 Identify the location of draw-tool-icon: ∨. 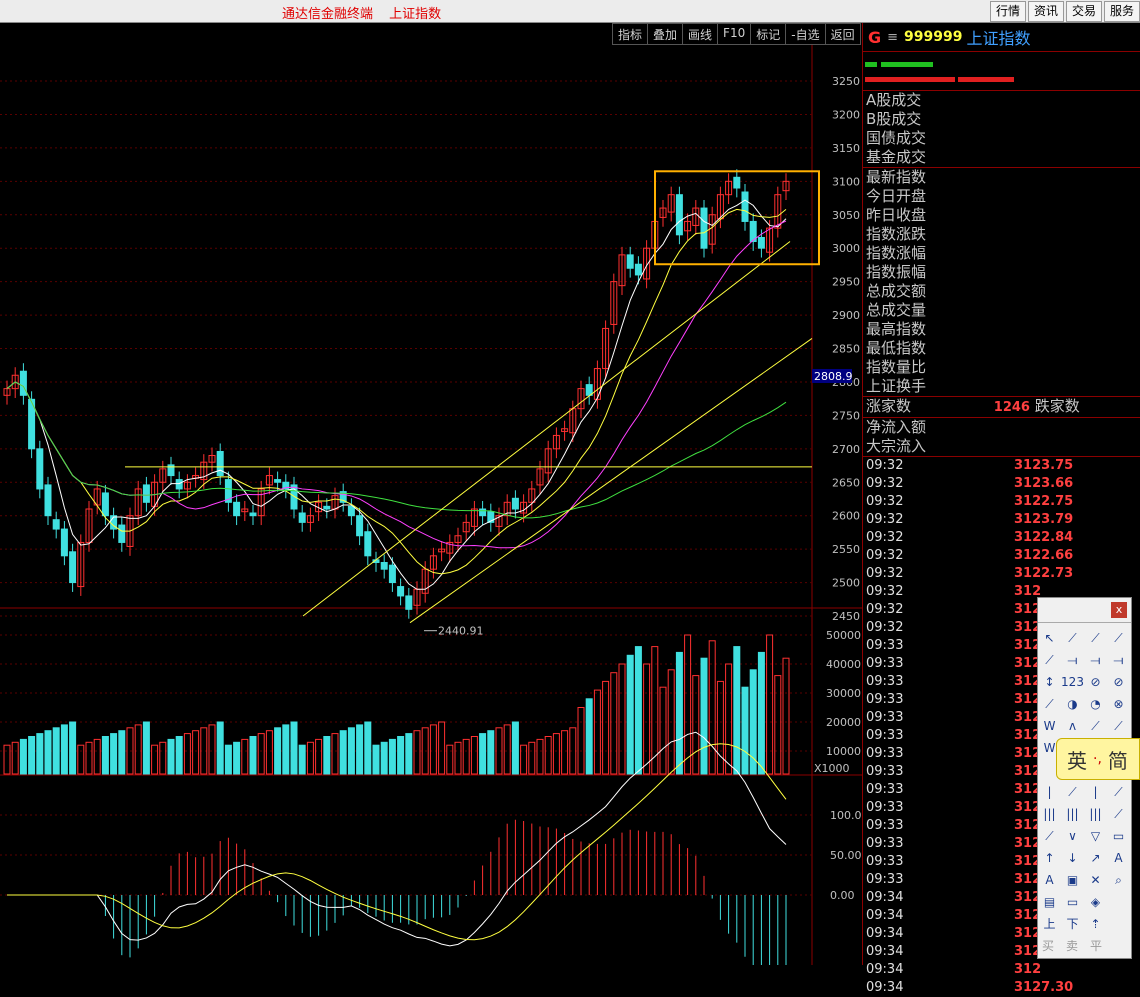
(1072, 836).